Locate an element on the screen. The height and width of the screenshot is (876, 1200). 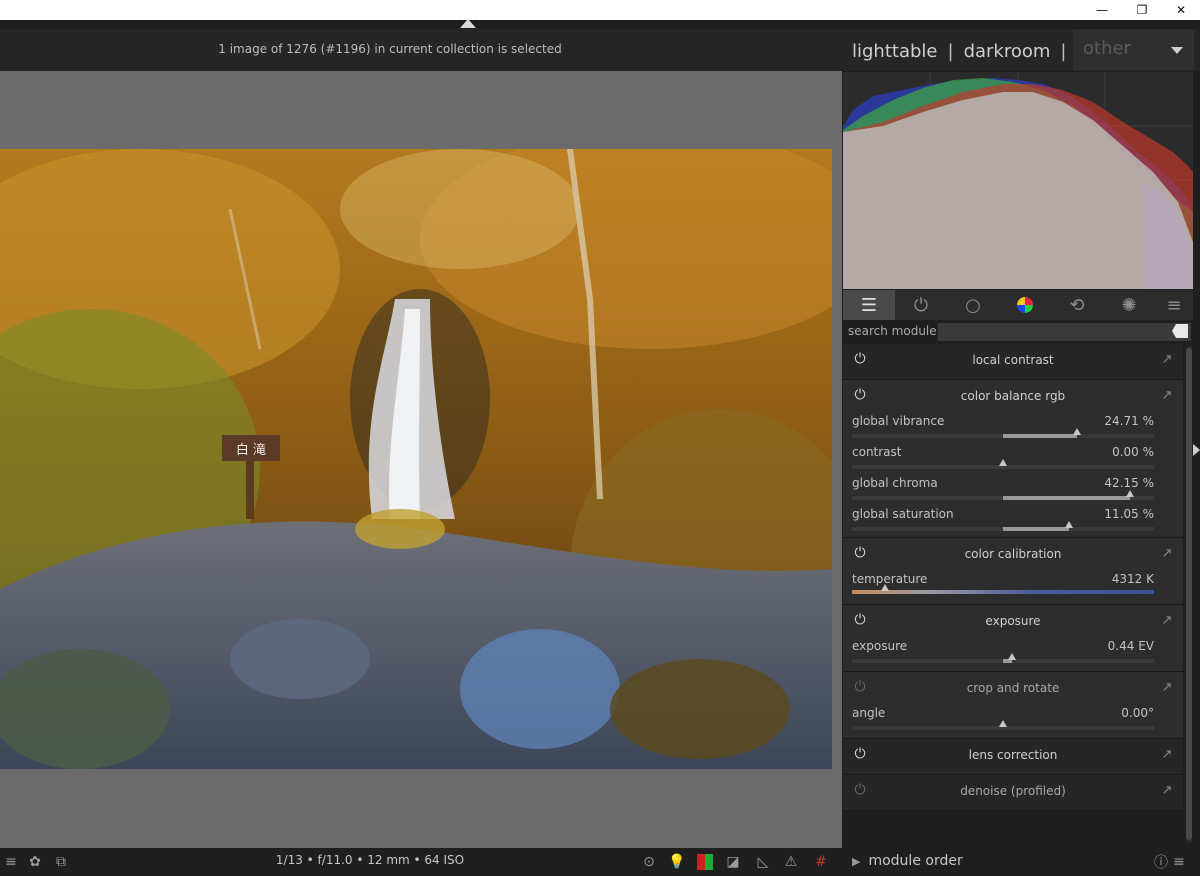
slider-global-saturation: global saturation 11.05 % is located at coordinates (1003, 522).